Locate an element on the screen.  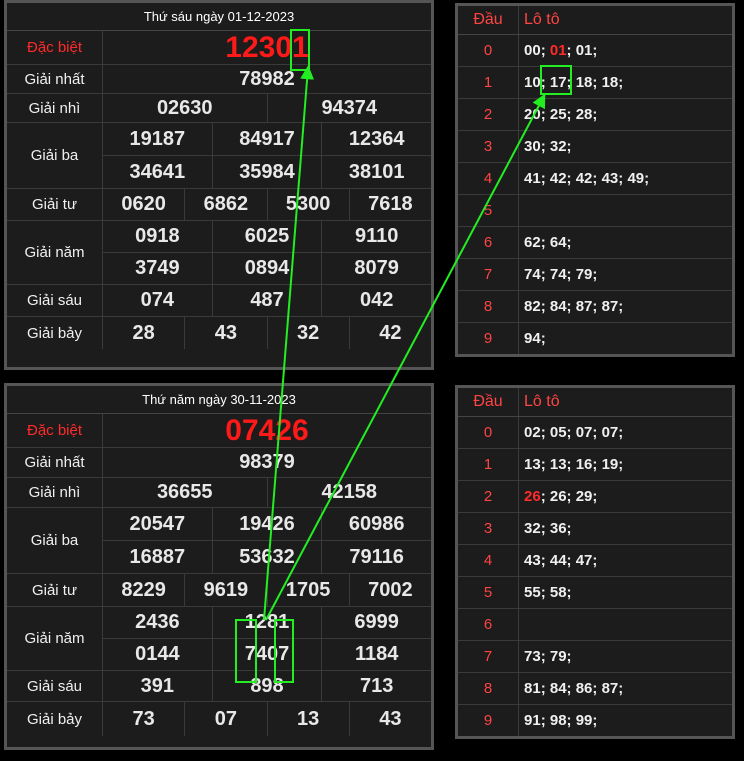
loto-row: 0 02; 05; 07; 07; is located at coordinates (595, 433).